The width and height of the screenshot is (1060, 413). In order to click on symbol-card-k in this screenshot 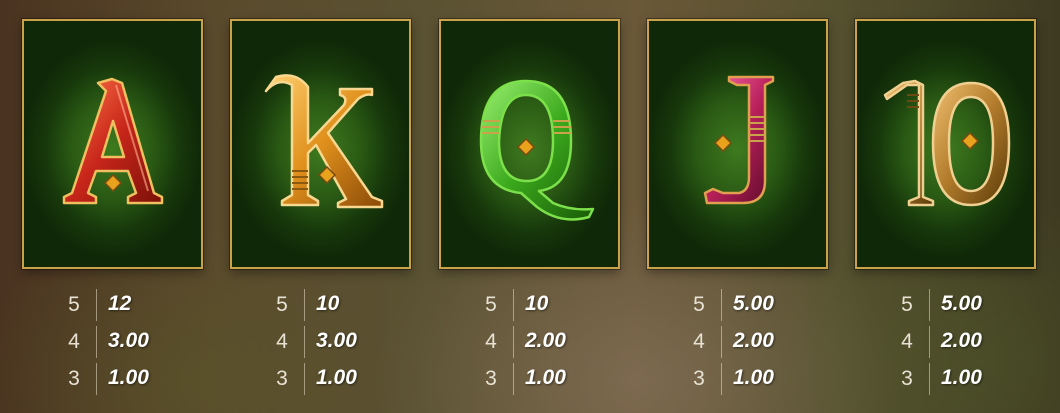, I will do `click(320, 144)`.